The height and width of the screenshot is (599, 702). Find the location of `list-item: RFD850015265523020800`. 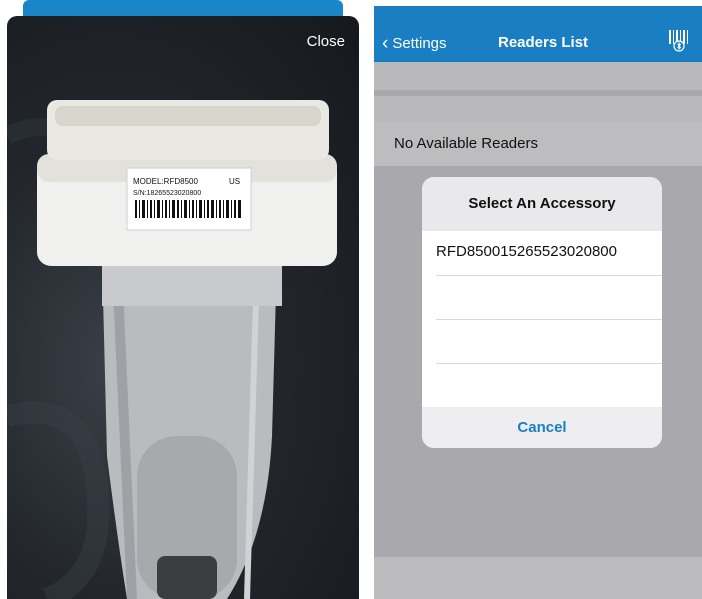

list-item: RFD850015265523020800 is located at coordinates (549, 253).